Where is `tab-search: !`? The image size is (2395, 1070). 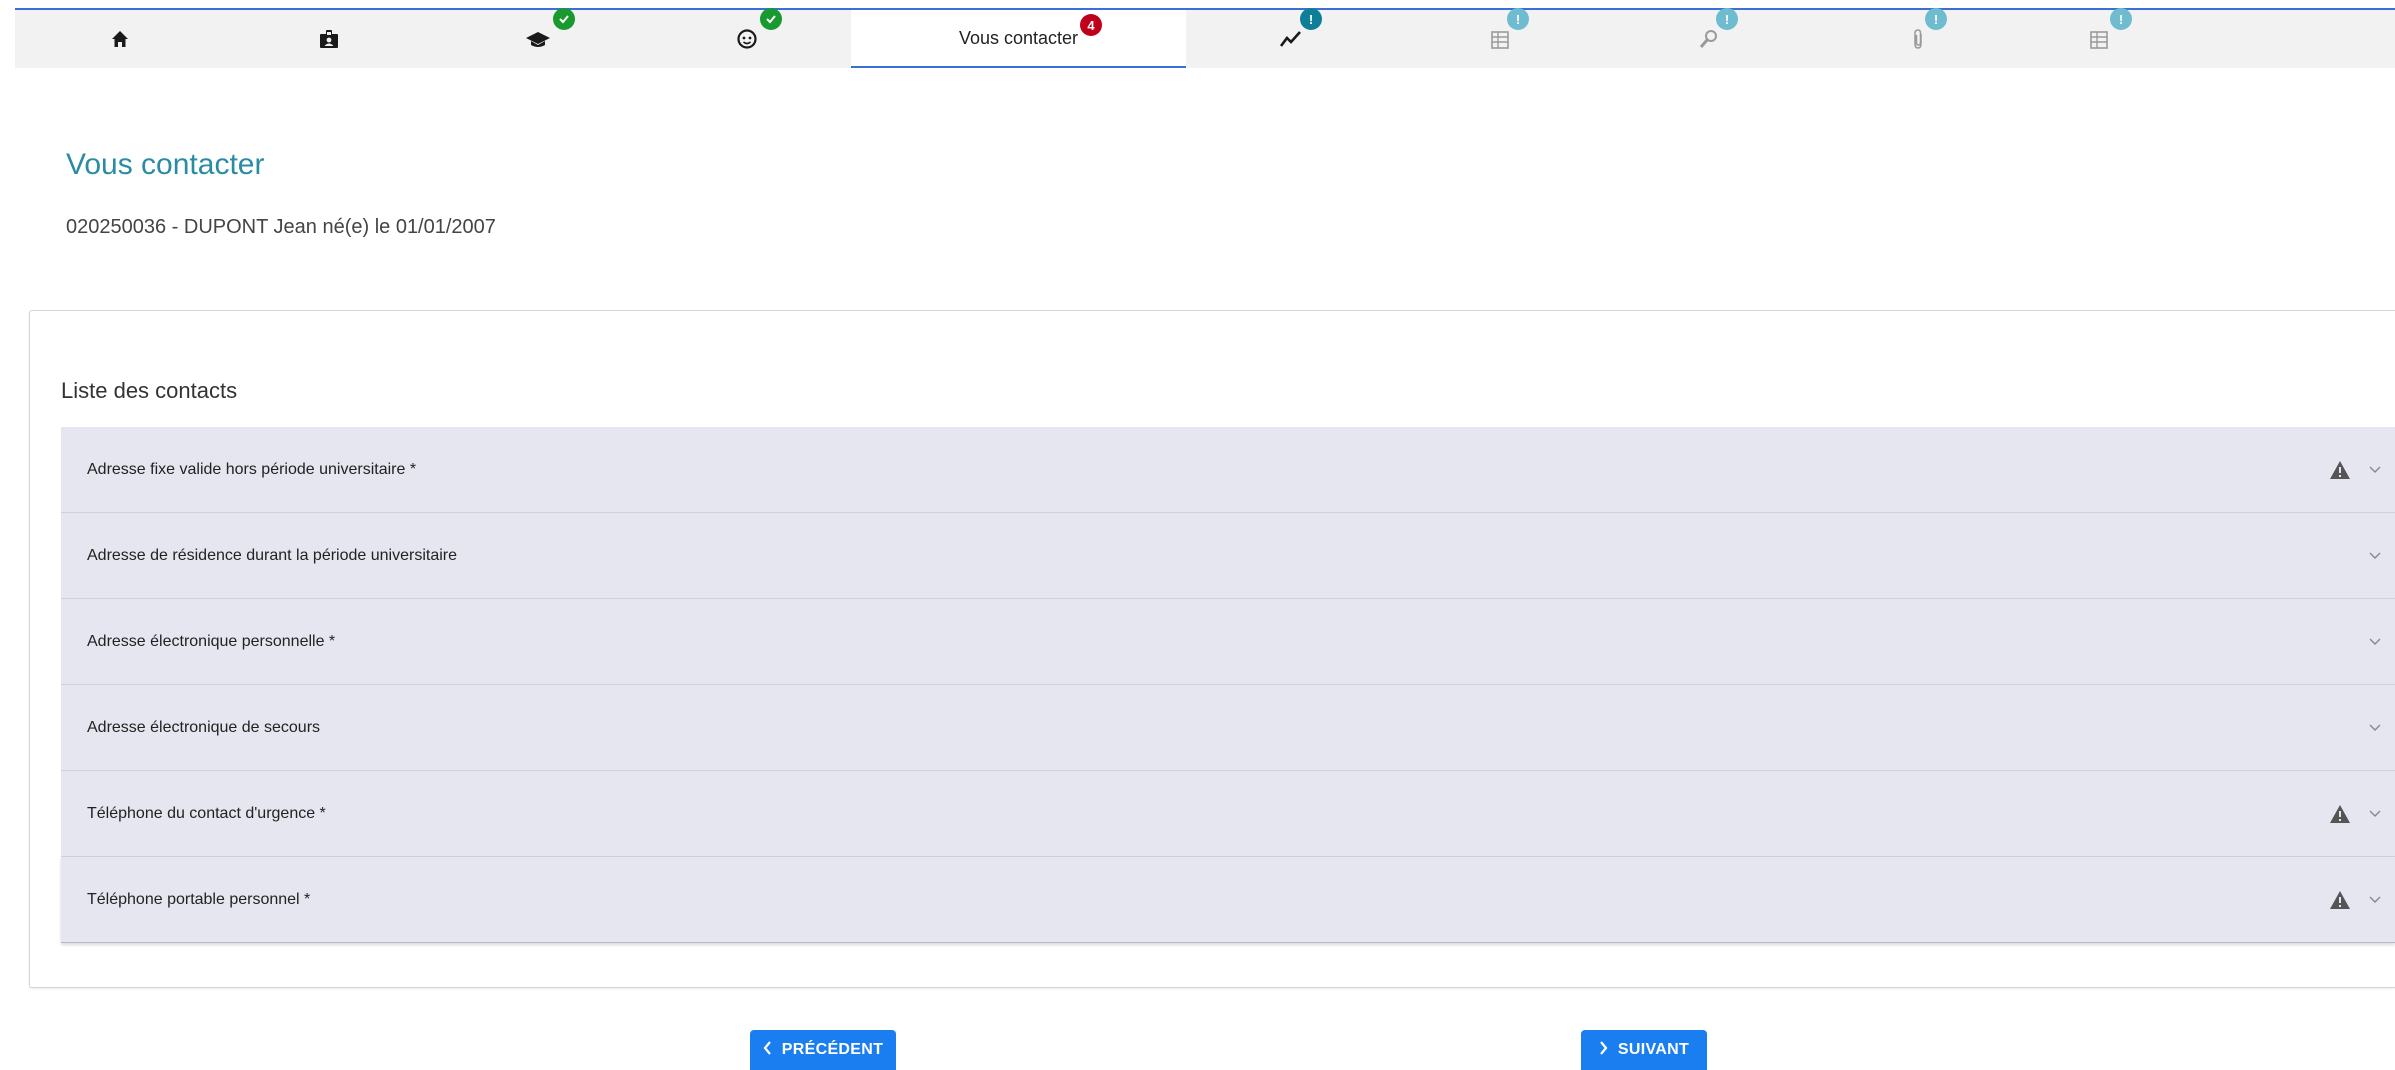
tab-search: ! is located at coordinates (1708, 38).